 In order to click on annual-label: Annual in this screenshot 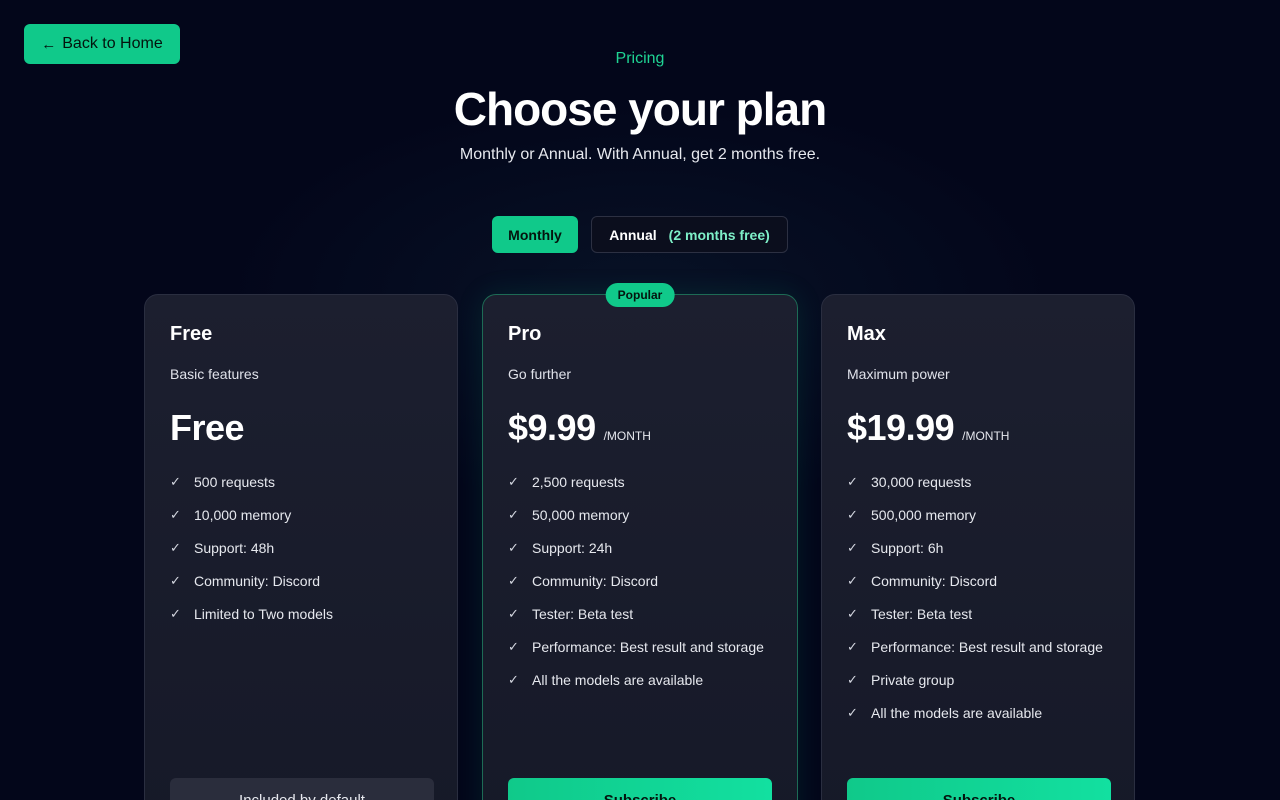, I will do `click(633, 234)`.